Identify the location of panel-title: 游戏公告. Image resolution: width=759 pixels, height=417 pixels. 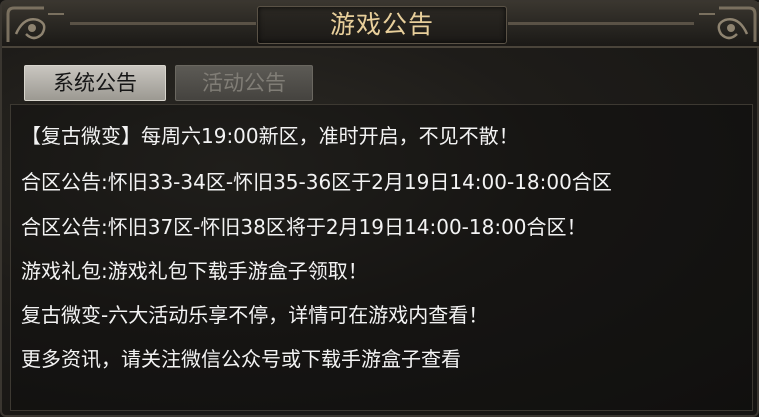
(381, 24).